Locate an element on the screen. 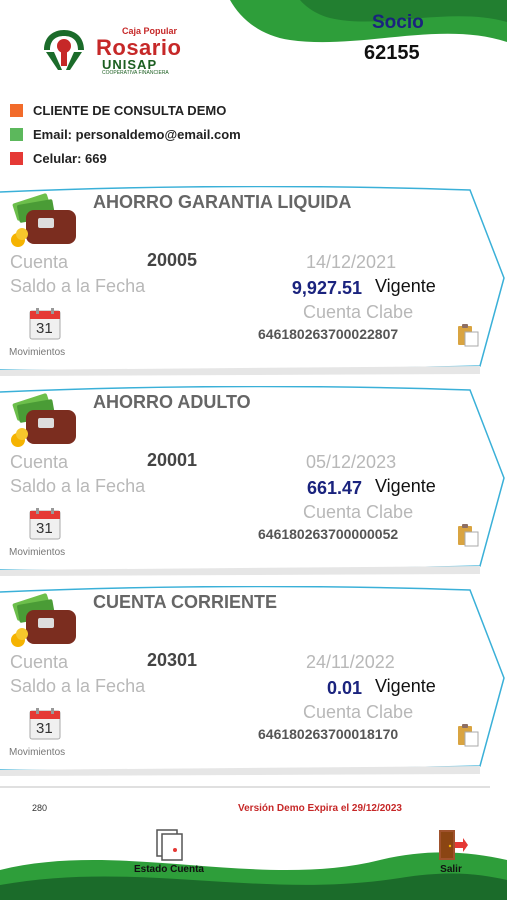 The height and width of the screenshot is (900, 507). client-name: CLIENTE DE CONSULTA DEMO is located at coordinates (130, 110).